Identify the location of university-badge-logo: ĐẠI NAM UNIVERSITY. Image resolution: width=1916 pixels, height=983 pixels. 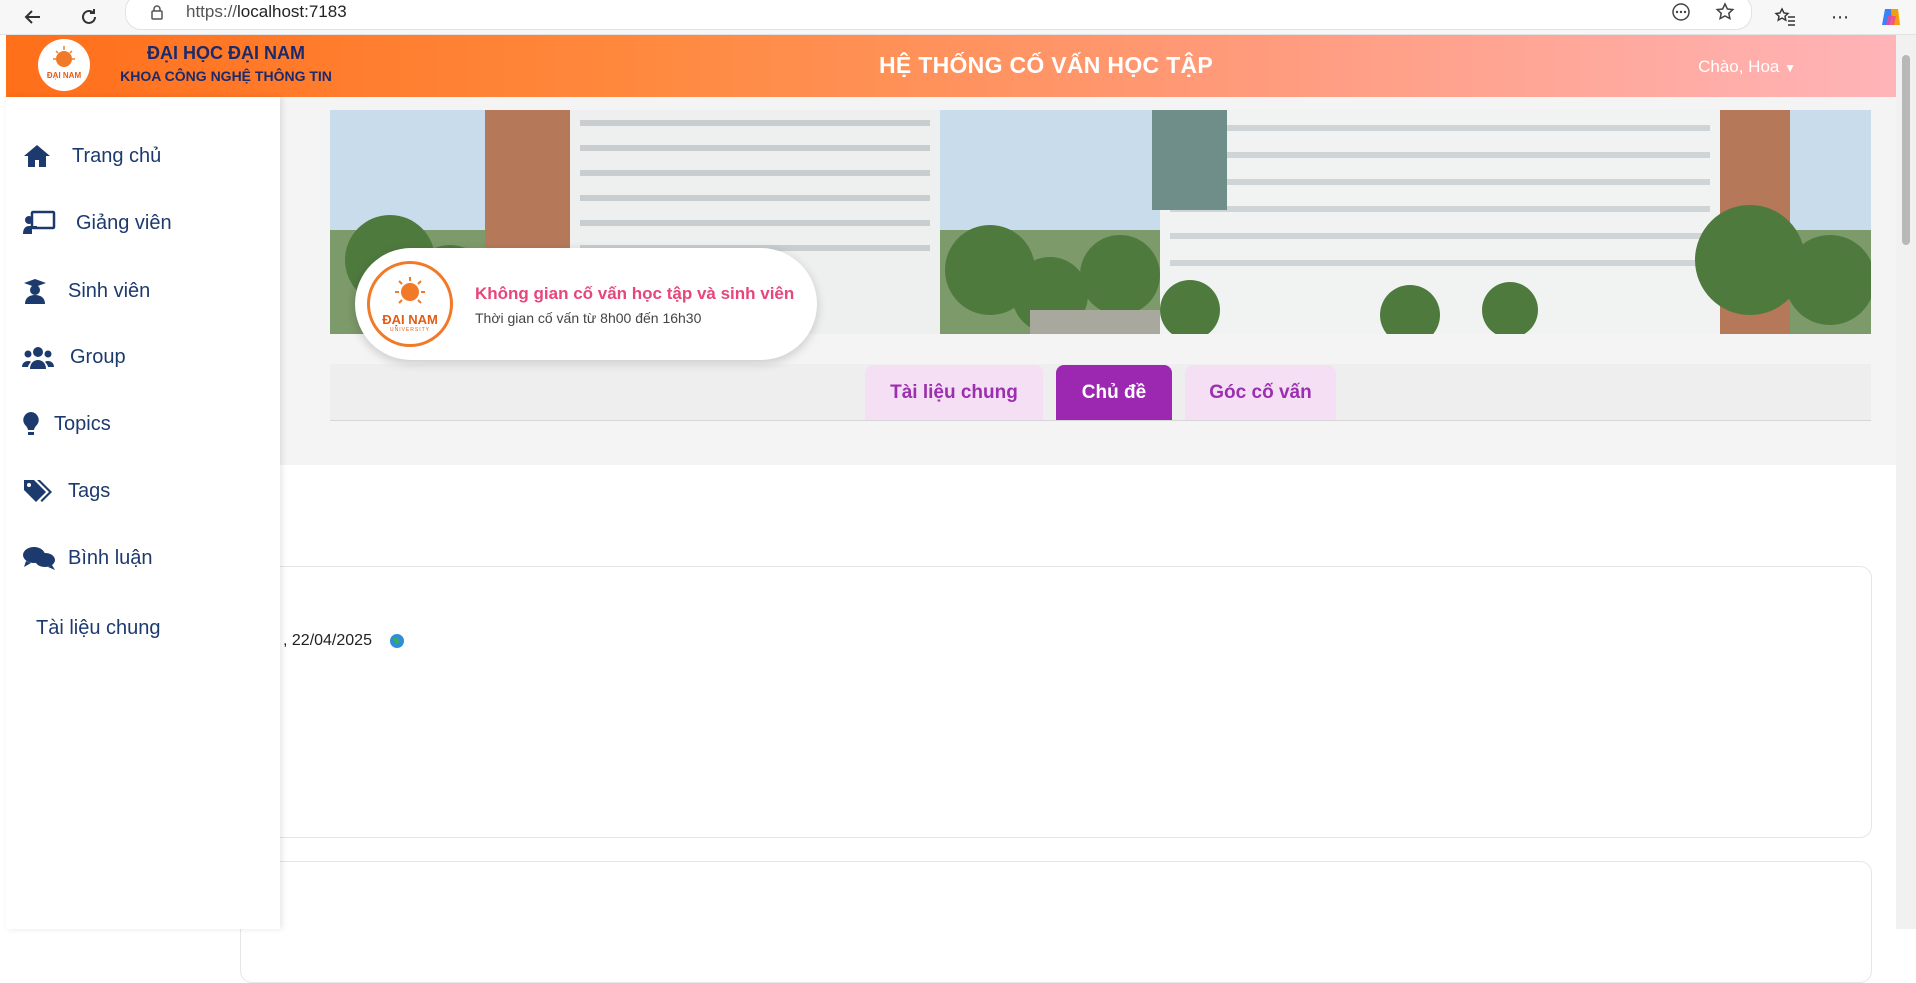
(410, 304).